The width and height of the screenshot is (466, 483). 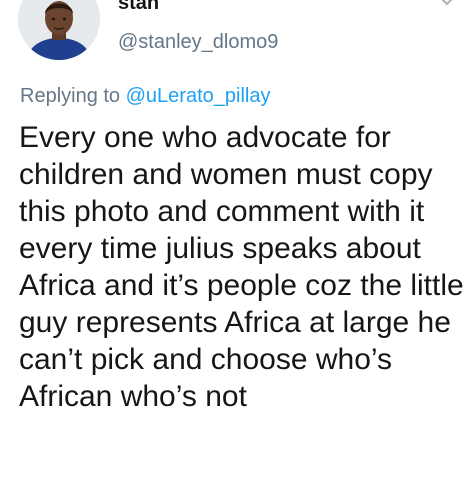 I want to click on reply-mention-link: @uLerato_pillay, so click(x=198, y=96).